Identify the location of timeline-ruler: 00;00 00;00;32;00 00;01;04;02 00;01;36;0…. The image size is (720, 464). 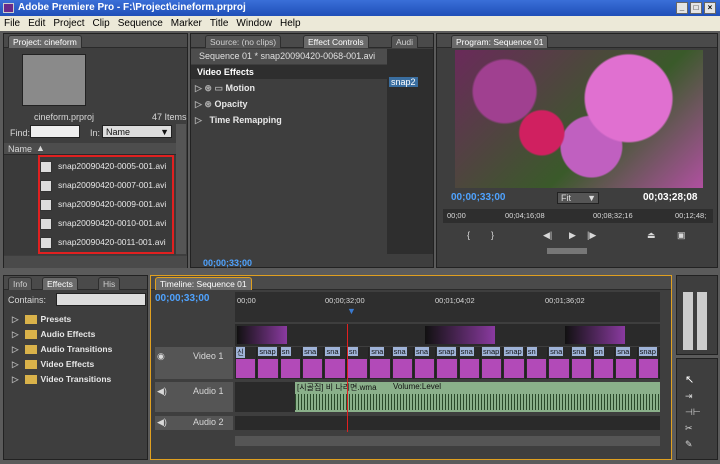
(447, 307).